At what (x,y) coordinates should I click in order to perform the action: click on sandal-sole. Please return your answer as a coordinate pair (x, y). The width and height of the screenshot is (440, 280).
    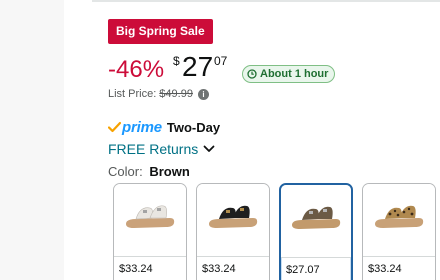
    Looking at the image, I should click on (150, 223).